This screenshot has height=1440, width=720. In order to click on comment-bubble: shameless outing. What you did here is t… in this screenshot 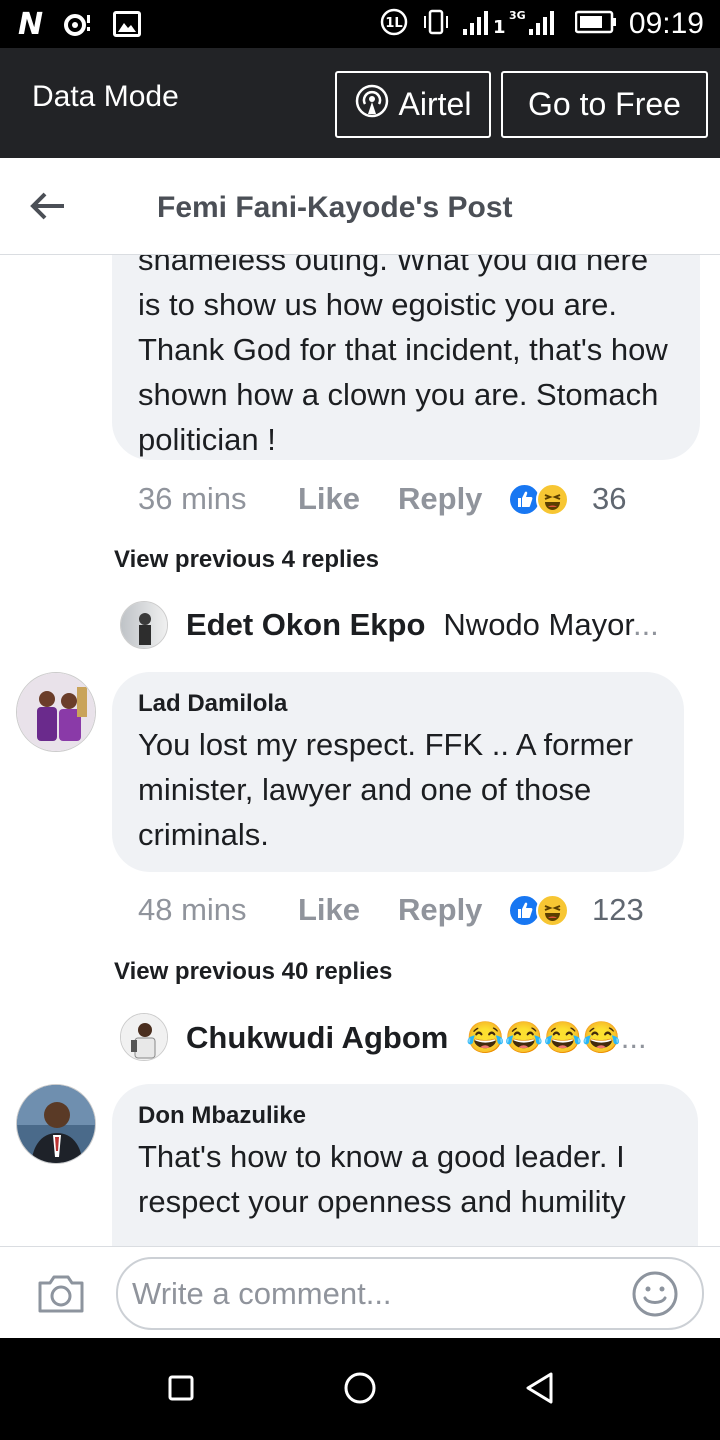, I will do `click(406, 357)`.